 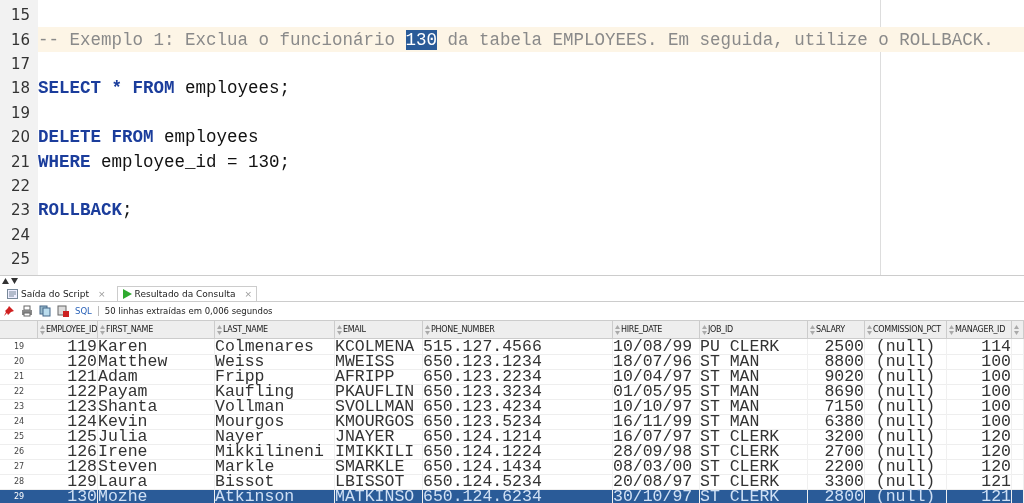 I want to click on column-header: HIRE_DATE, so click(x=656, y=329).